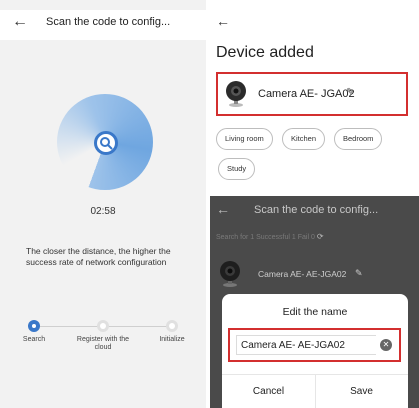 The width and height of the screenshot is (419, 408). What do you see at coordinates (34, 339) in the screenshot?
I see `step-search-label: Search` at bounding box center [34, 339].